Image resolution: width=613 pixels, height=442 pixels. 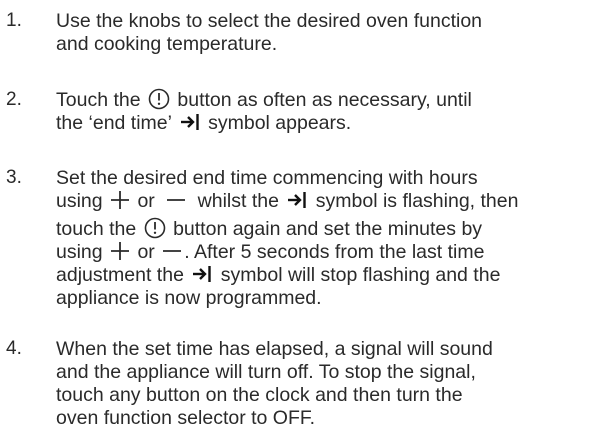 I want to click on step-text: symbol is flashing, then, so click(x=414, y=201).